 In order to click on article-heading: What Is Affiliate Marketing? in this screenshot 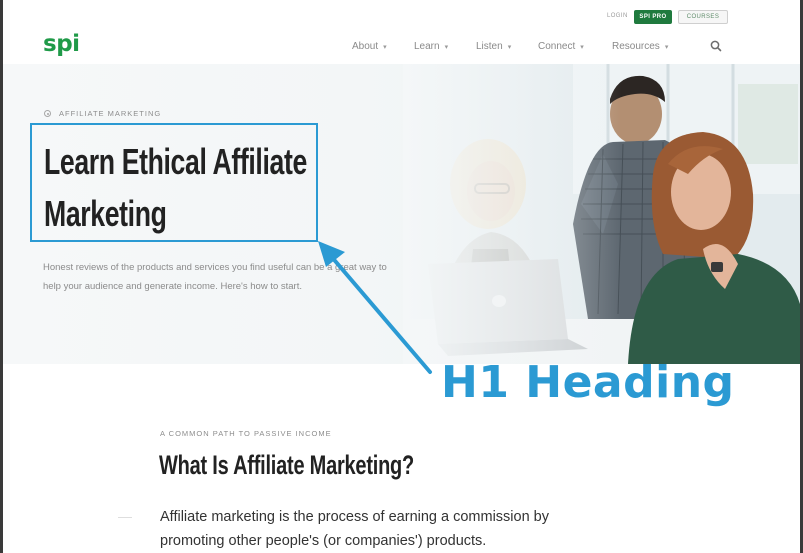, I will do `click(287, 465)`.